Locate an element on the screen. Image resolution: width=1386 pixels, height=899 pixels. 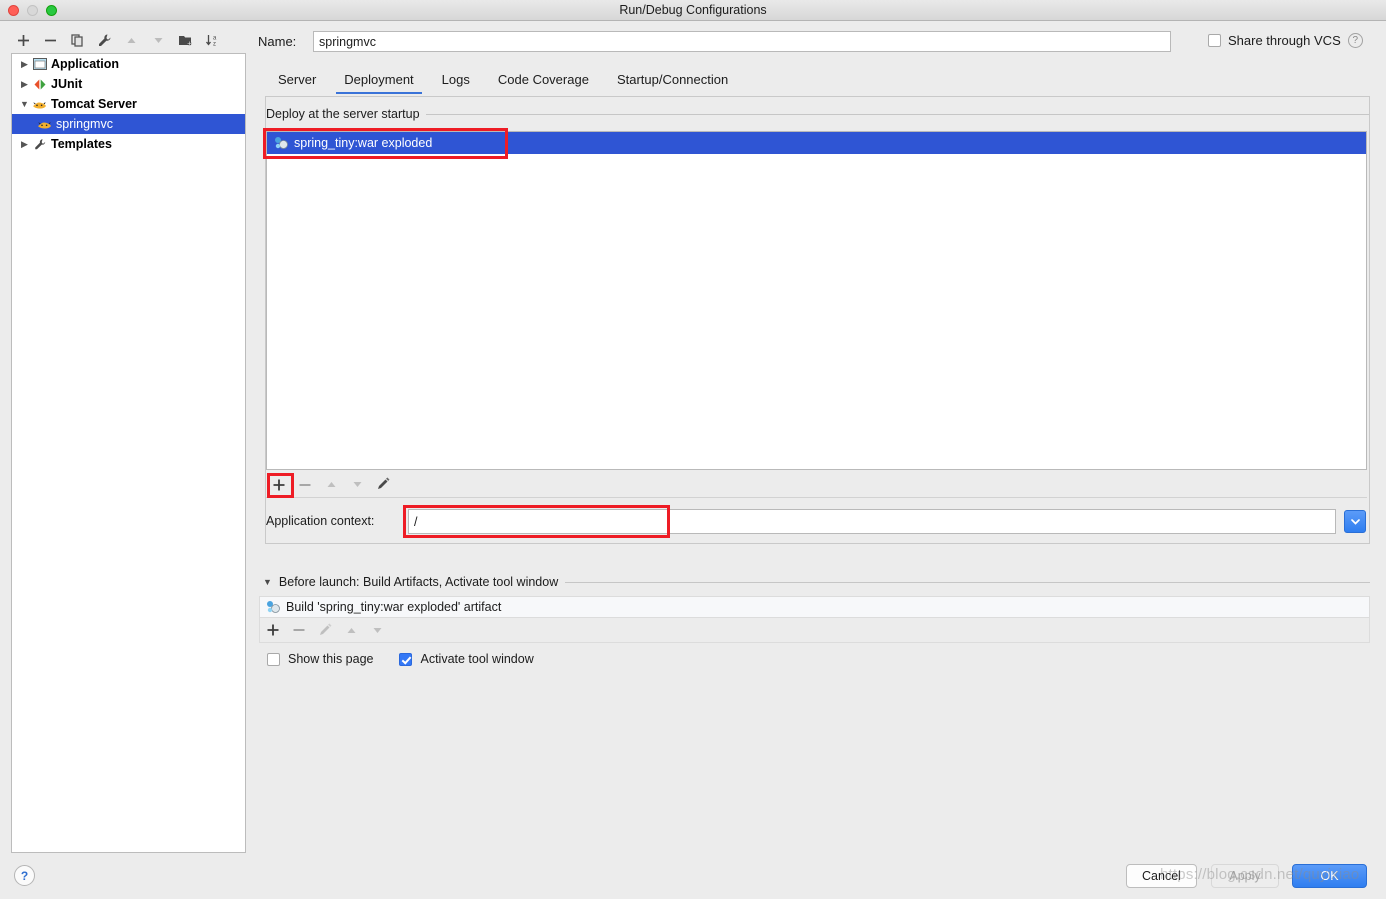
tree-item-label: JUnit is located at coordinates (67, 84).